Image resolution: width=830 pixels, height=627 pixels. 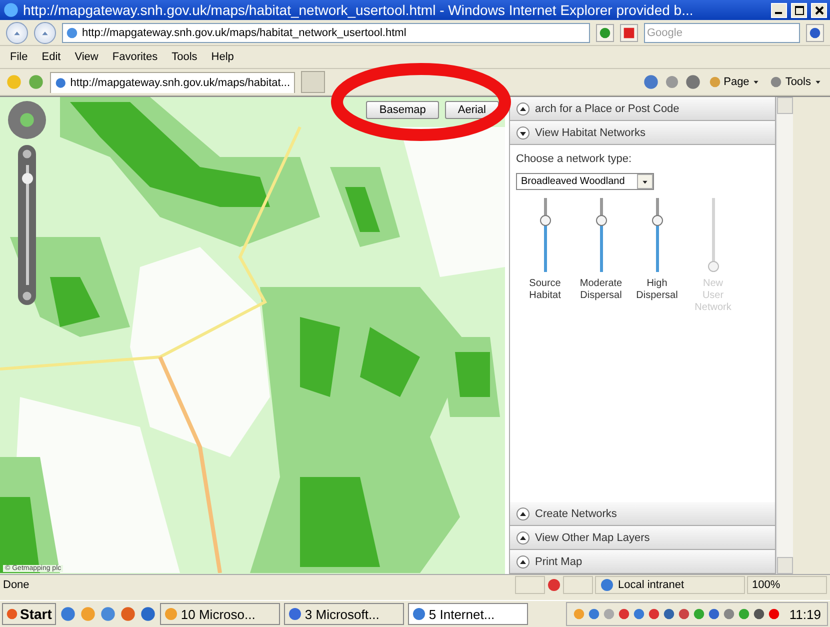 What do you see at coordinates (642, 562) in the screenshot?
I see `accordion-header: Print Map` at bounding box center [642, 562].